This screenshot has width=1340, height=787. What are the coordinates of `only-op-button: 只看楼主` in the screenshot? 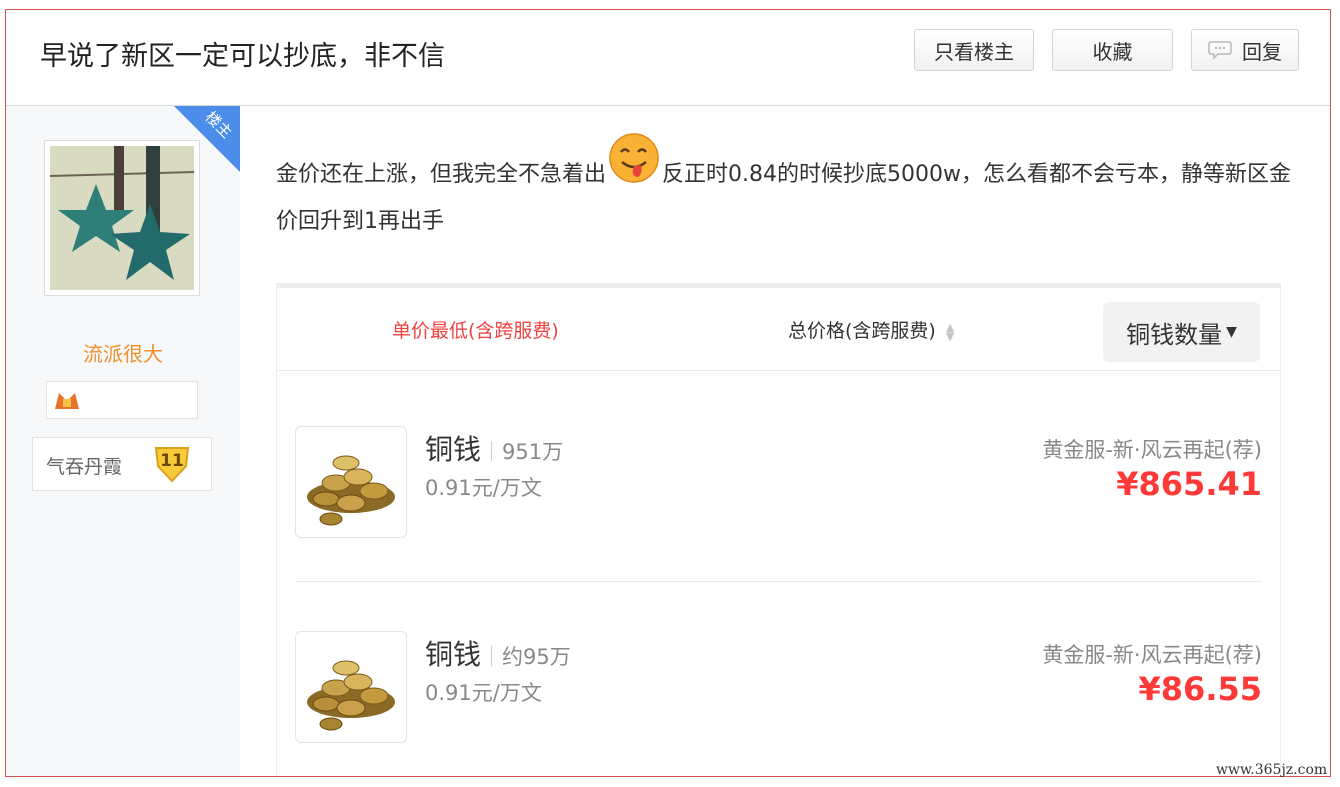 It's located at (974, 50).